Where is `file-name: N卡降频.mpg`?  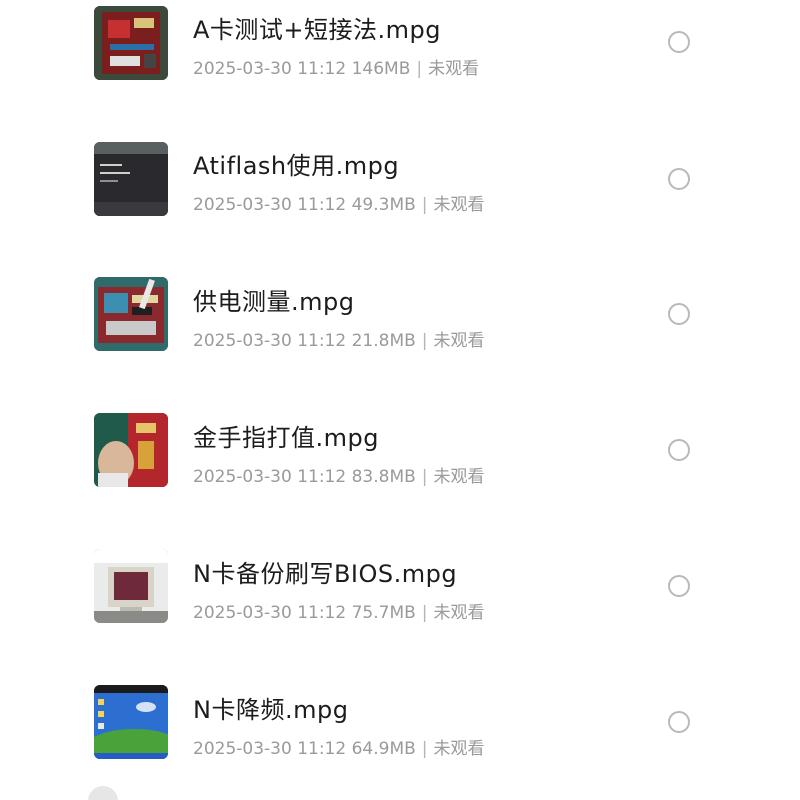 file-name: N卡降频.mpg is located at coordinates (271, 710).